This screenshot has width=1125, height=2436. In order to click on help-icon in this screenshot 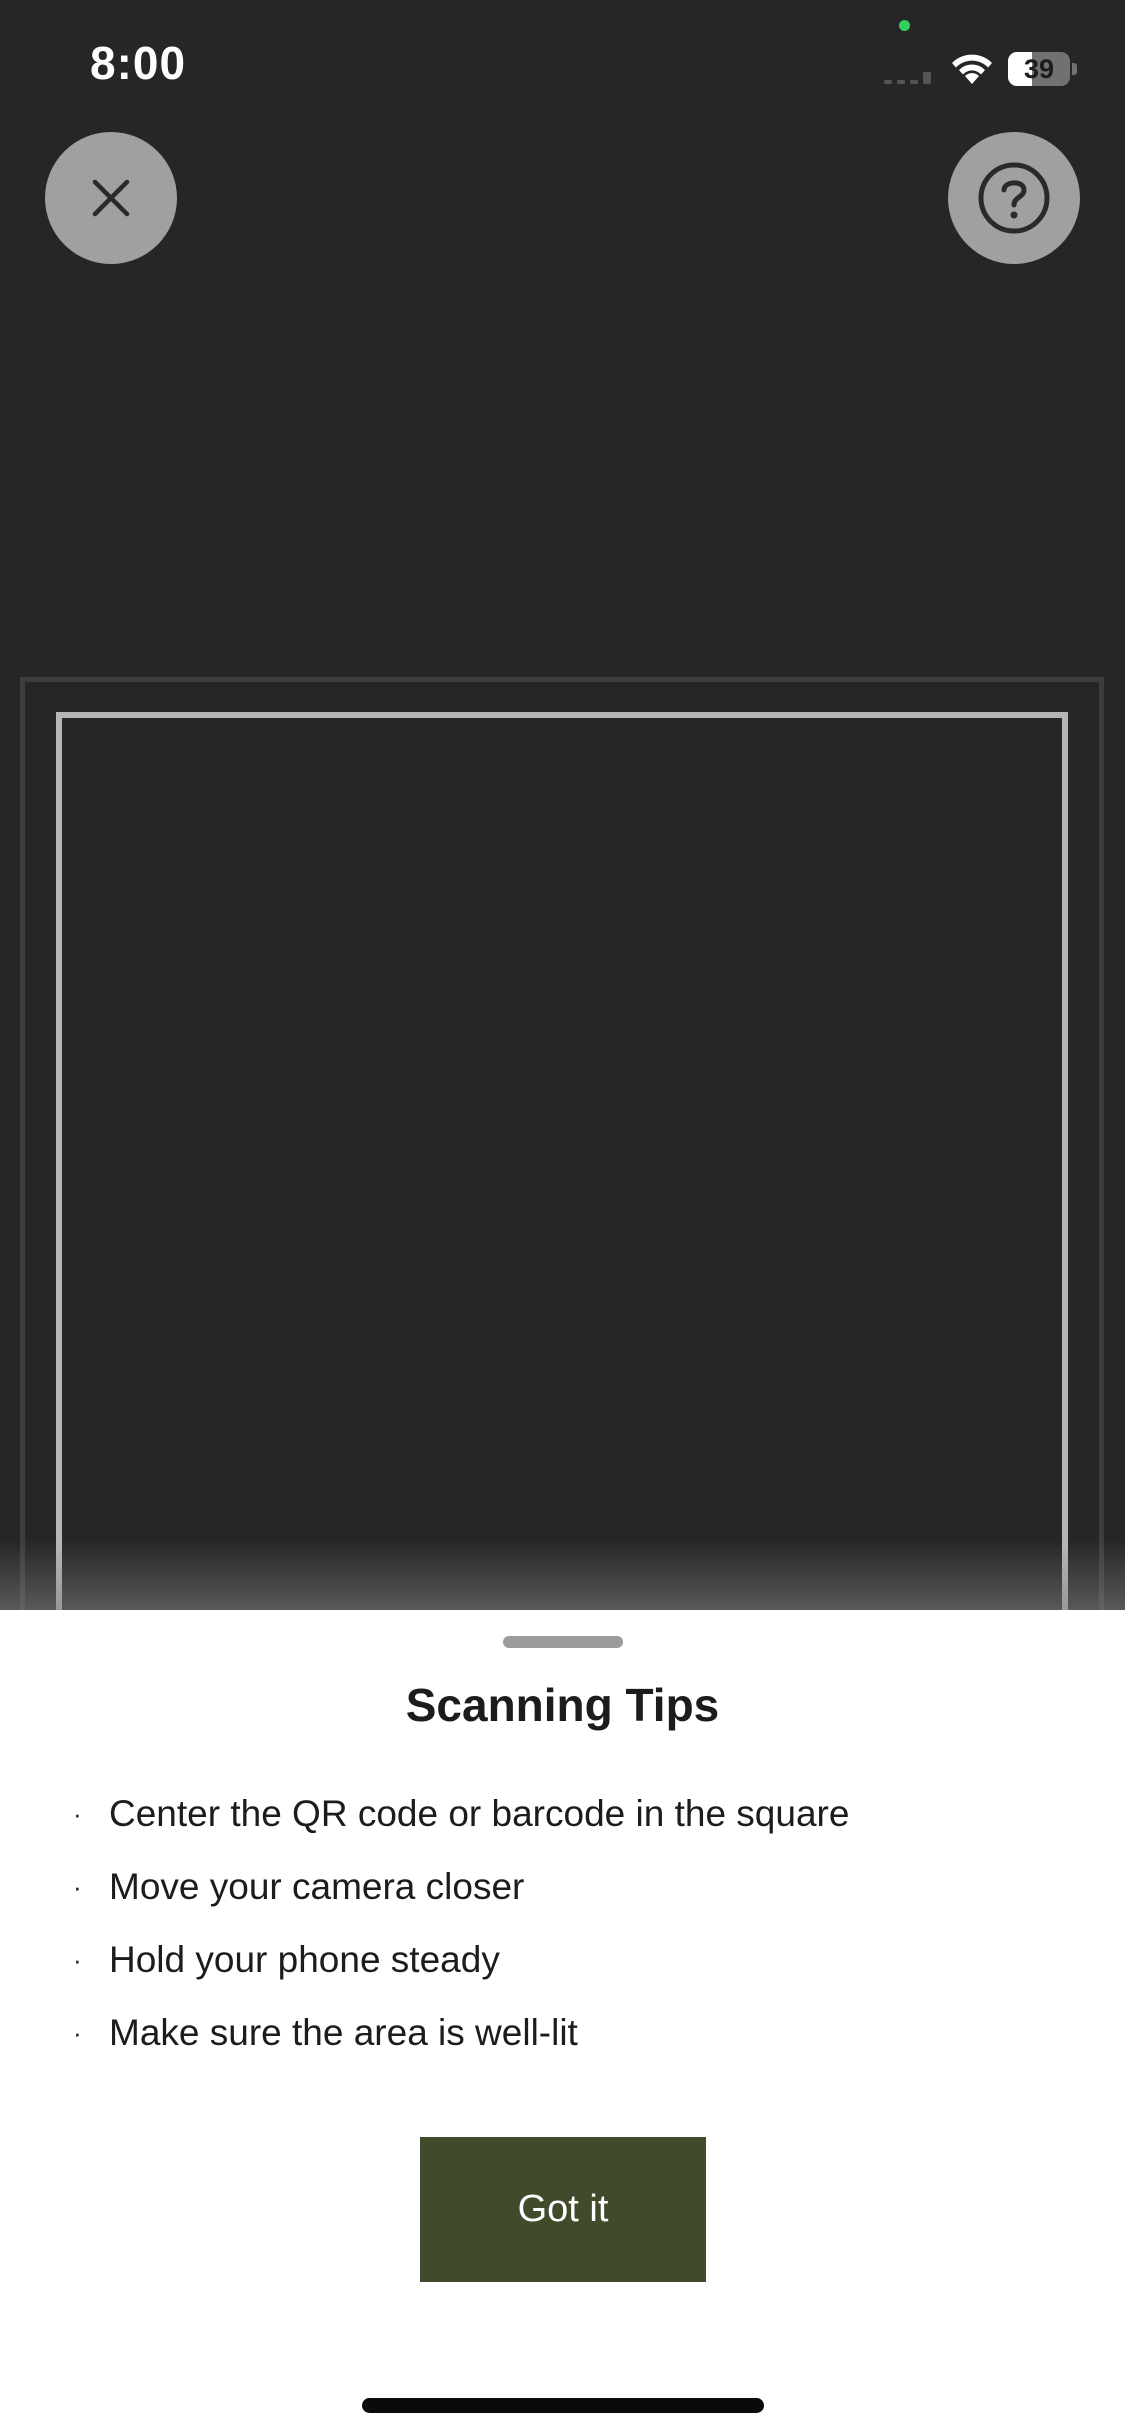, I will do `click(1014, 198)`.